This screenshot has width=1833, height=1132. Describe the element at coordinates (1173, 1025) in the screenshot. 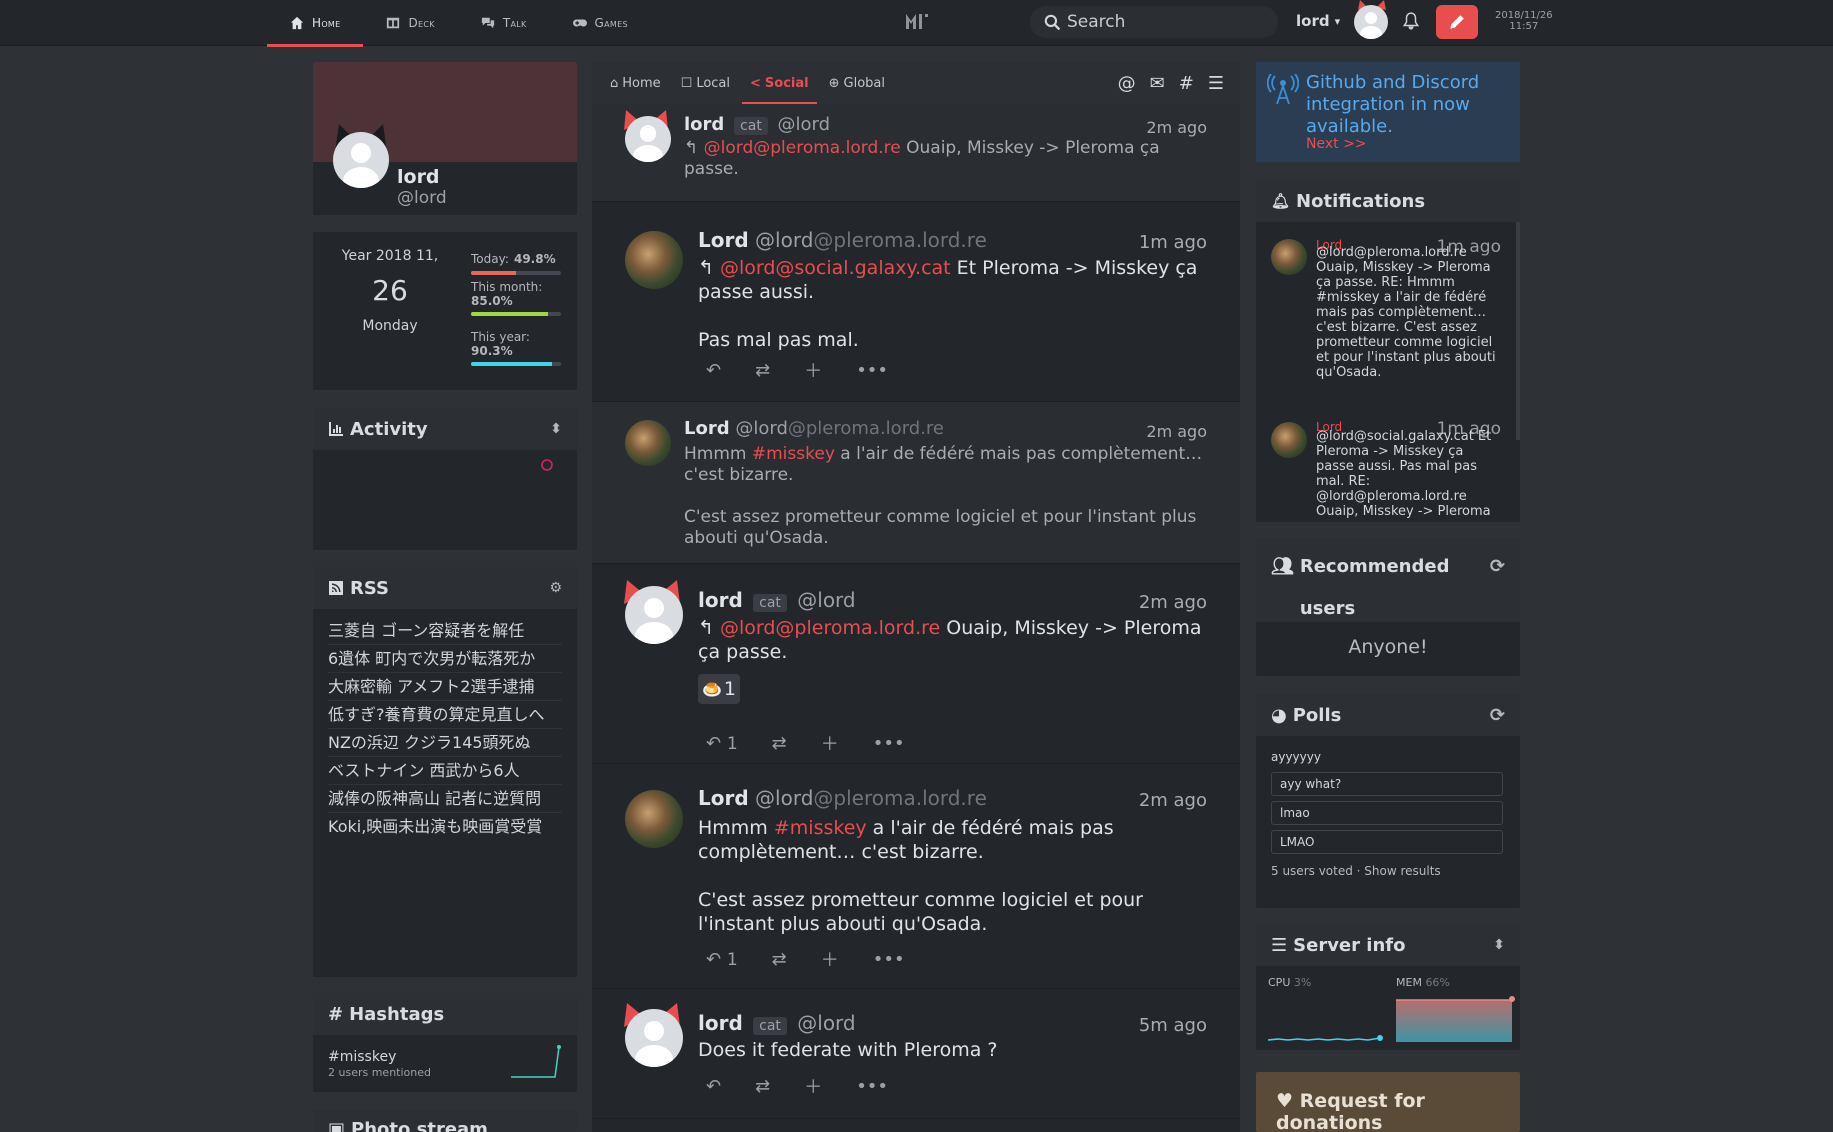

I see `note-time: 5m ago` at that location.